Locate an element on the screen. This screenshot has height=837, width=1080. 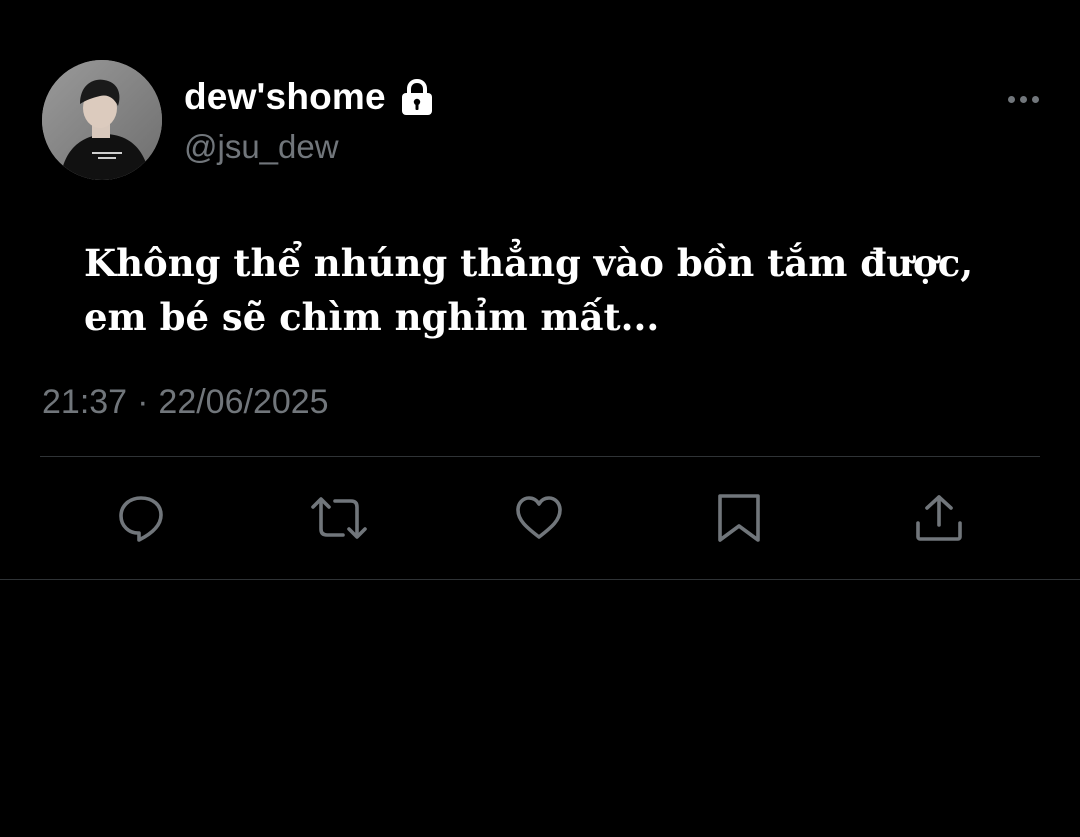
action-bar is located at coordinates (540, 518).